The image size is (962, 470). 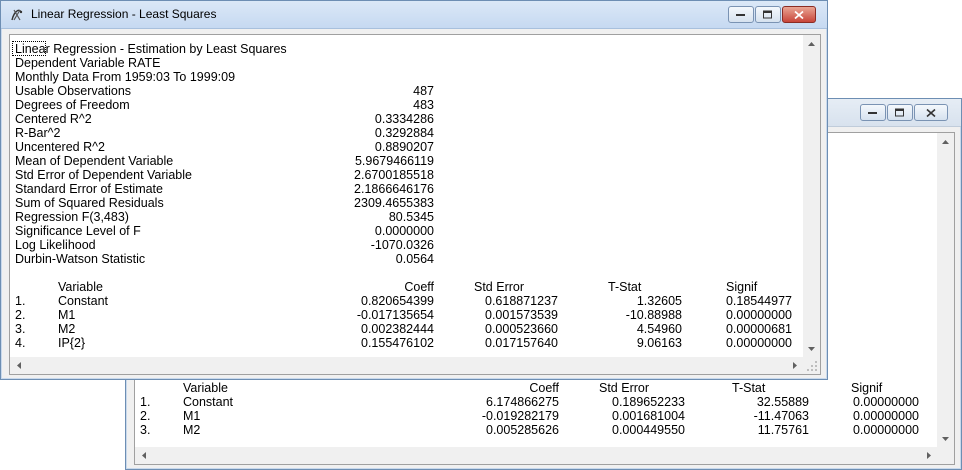 What do you see at coordinates (55, 245) in the screenshot?
I see `stat-label: Log Likelihood` at bounding box center [55, 245].